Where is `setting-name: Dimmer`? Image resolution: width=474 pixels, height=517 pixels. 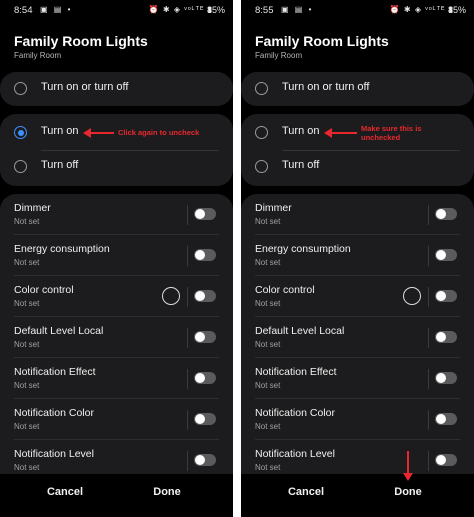 setting-name: Dimmer is located at coordinates (32, 208).